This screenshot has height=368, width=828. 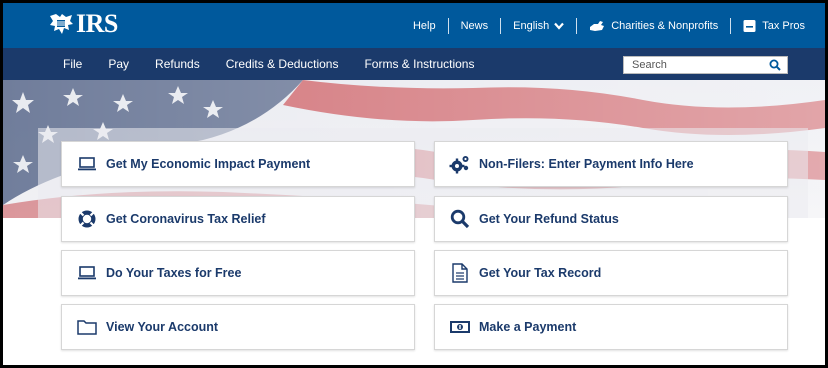 I want to click on tile-free-file: Do Your Taxes for Free, so click(x=238, y=273).